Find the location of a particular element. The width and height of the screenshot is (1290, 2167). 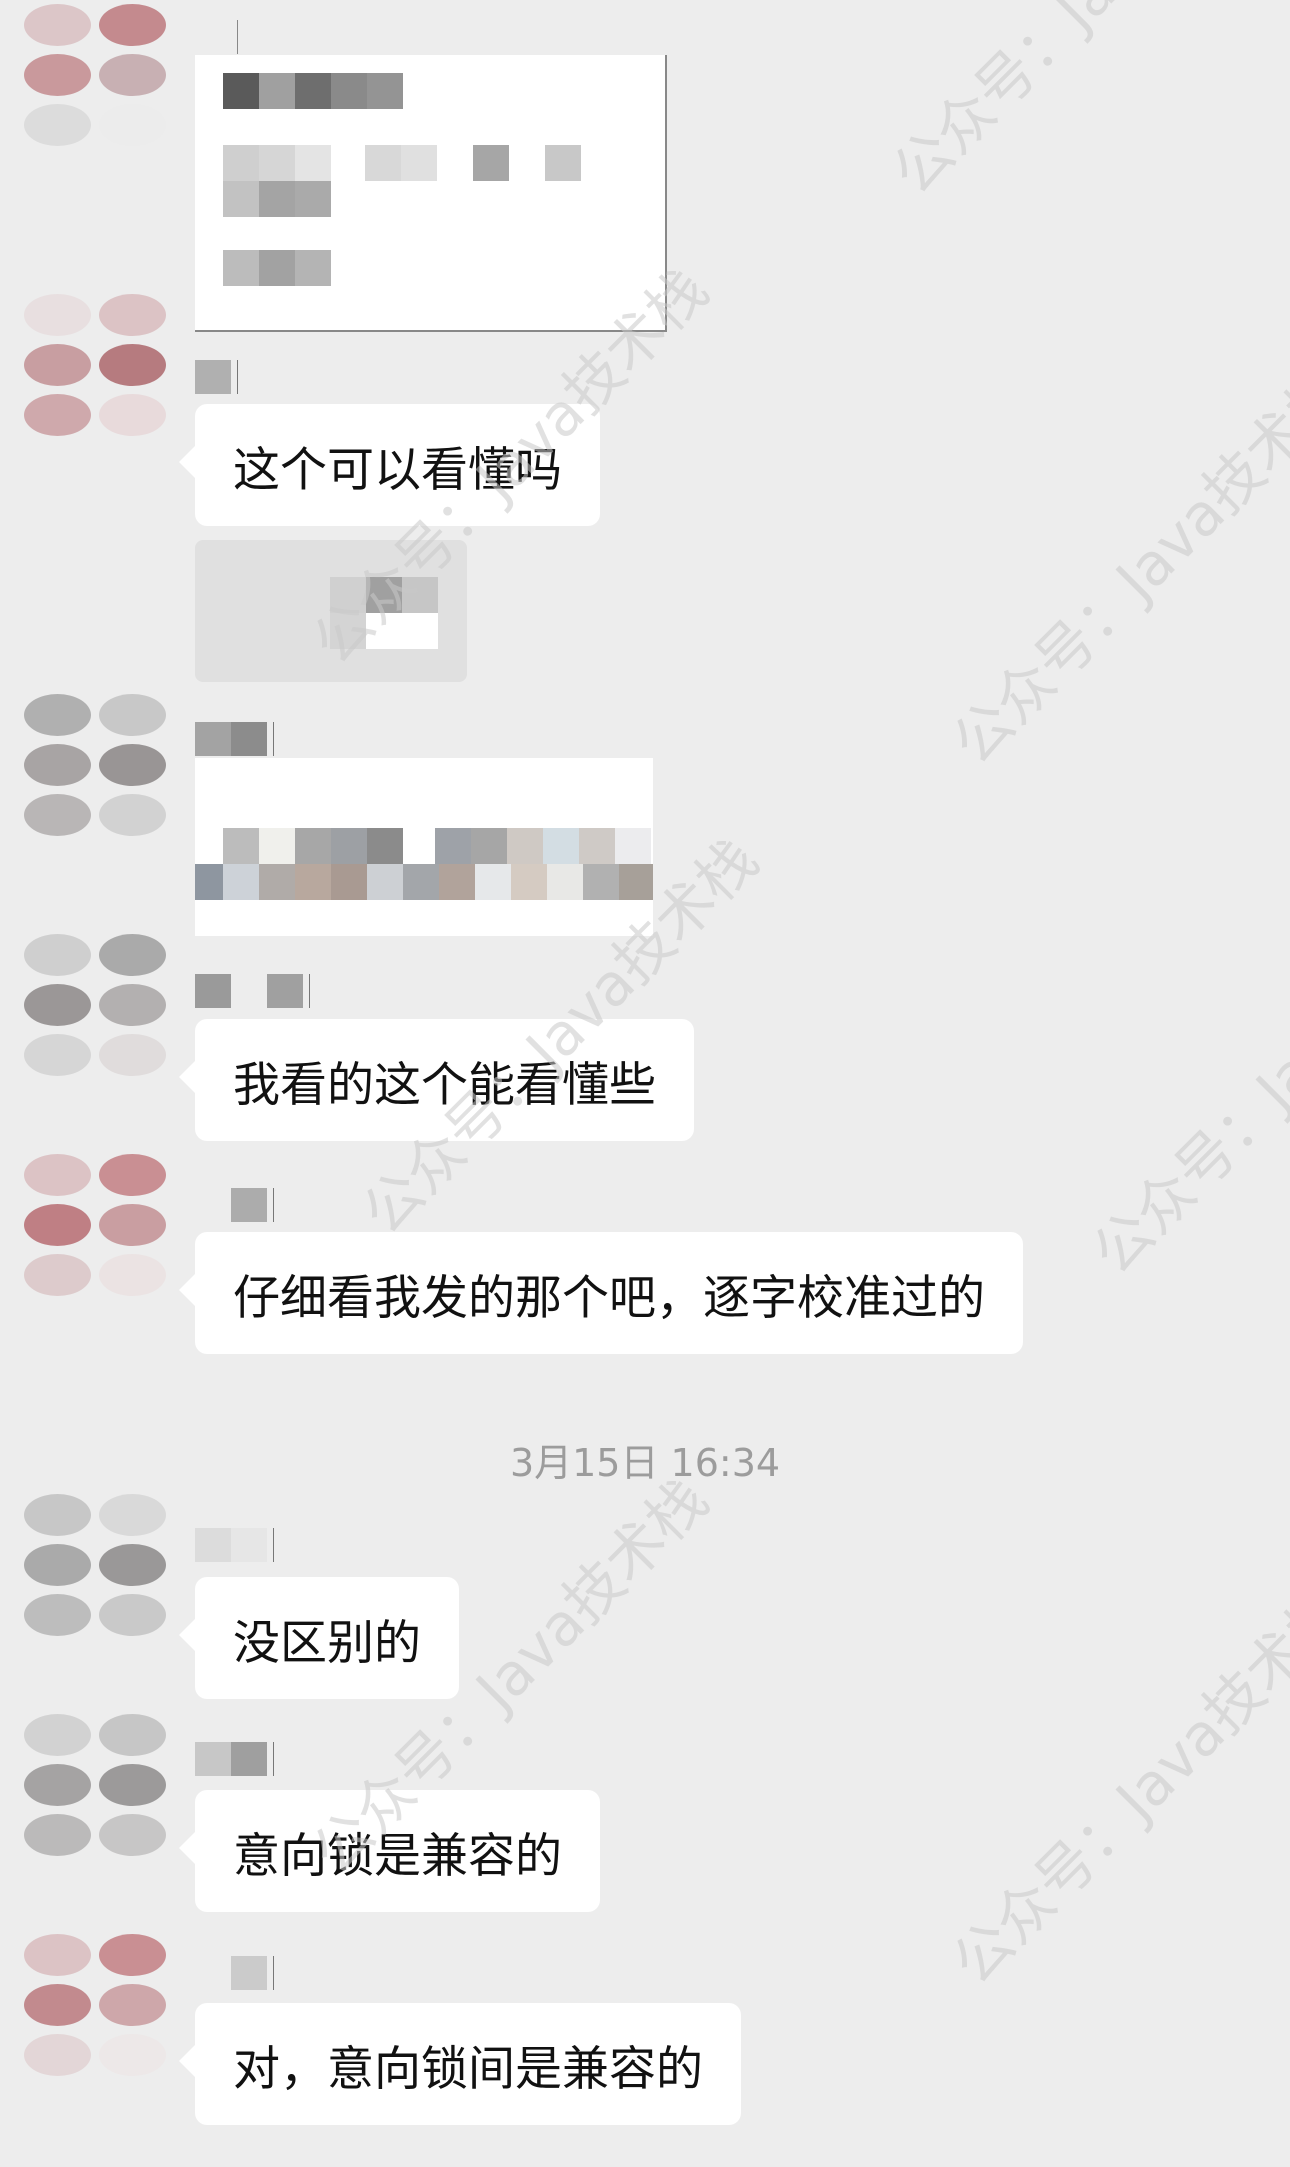

text-message: 没区别的 is located at coordinates (319, 1638).